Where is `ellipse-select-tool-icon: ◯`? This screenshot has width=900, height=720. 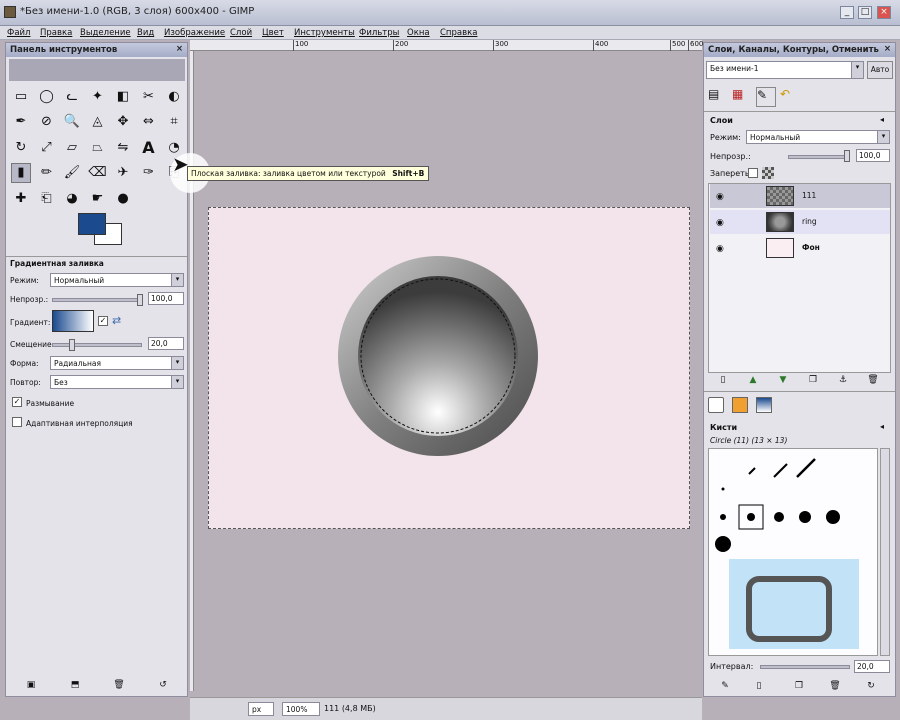
ellipse-select-tool-icon: ◯ is located at coordinates (47, 96).